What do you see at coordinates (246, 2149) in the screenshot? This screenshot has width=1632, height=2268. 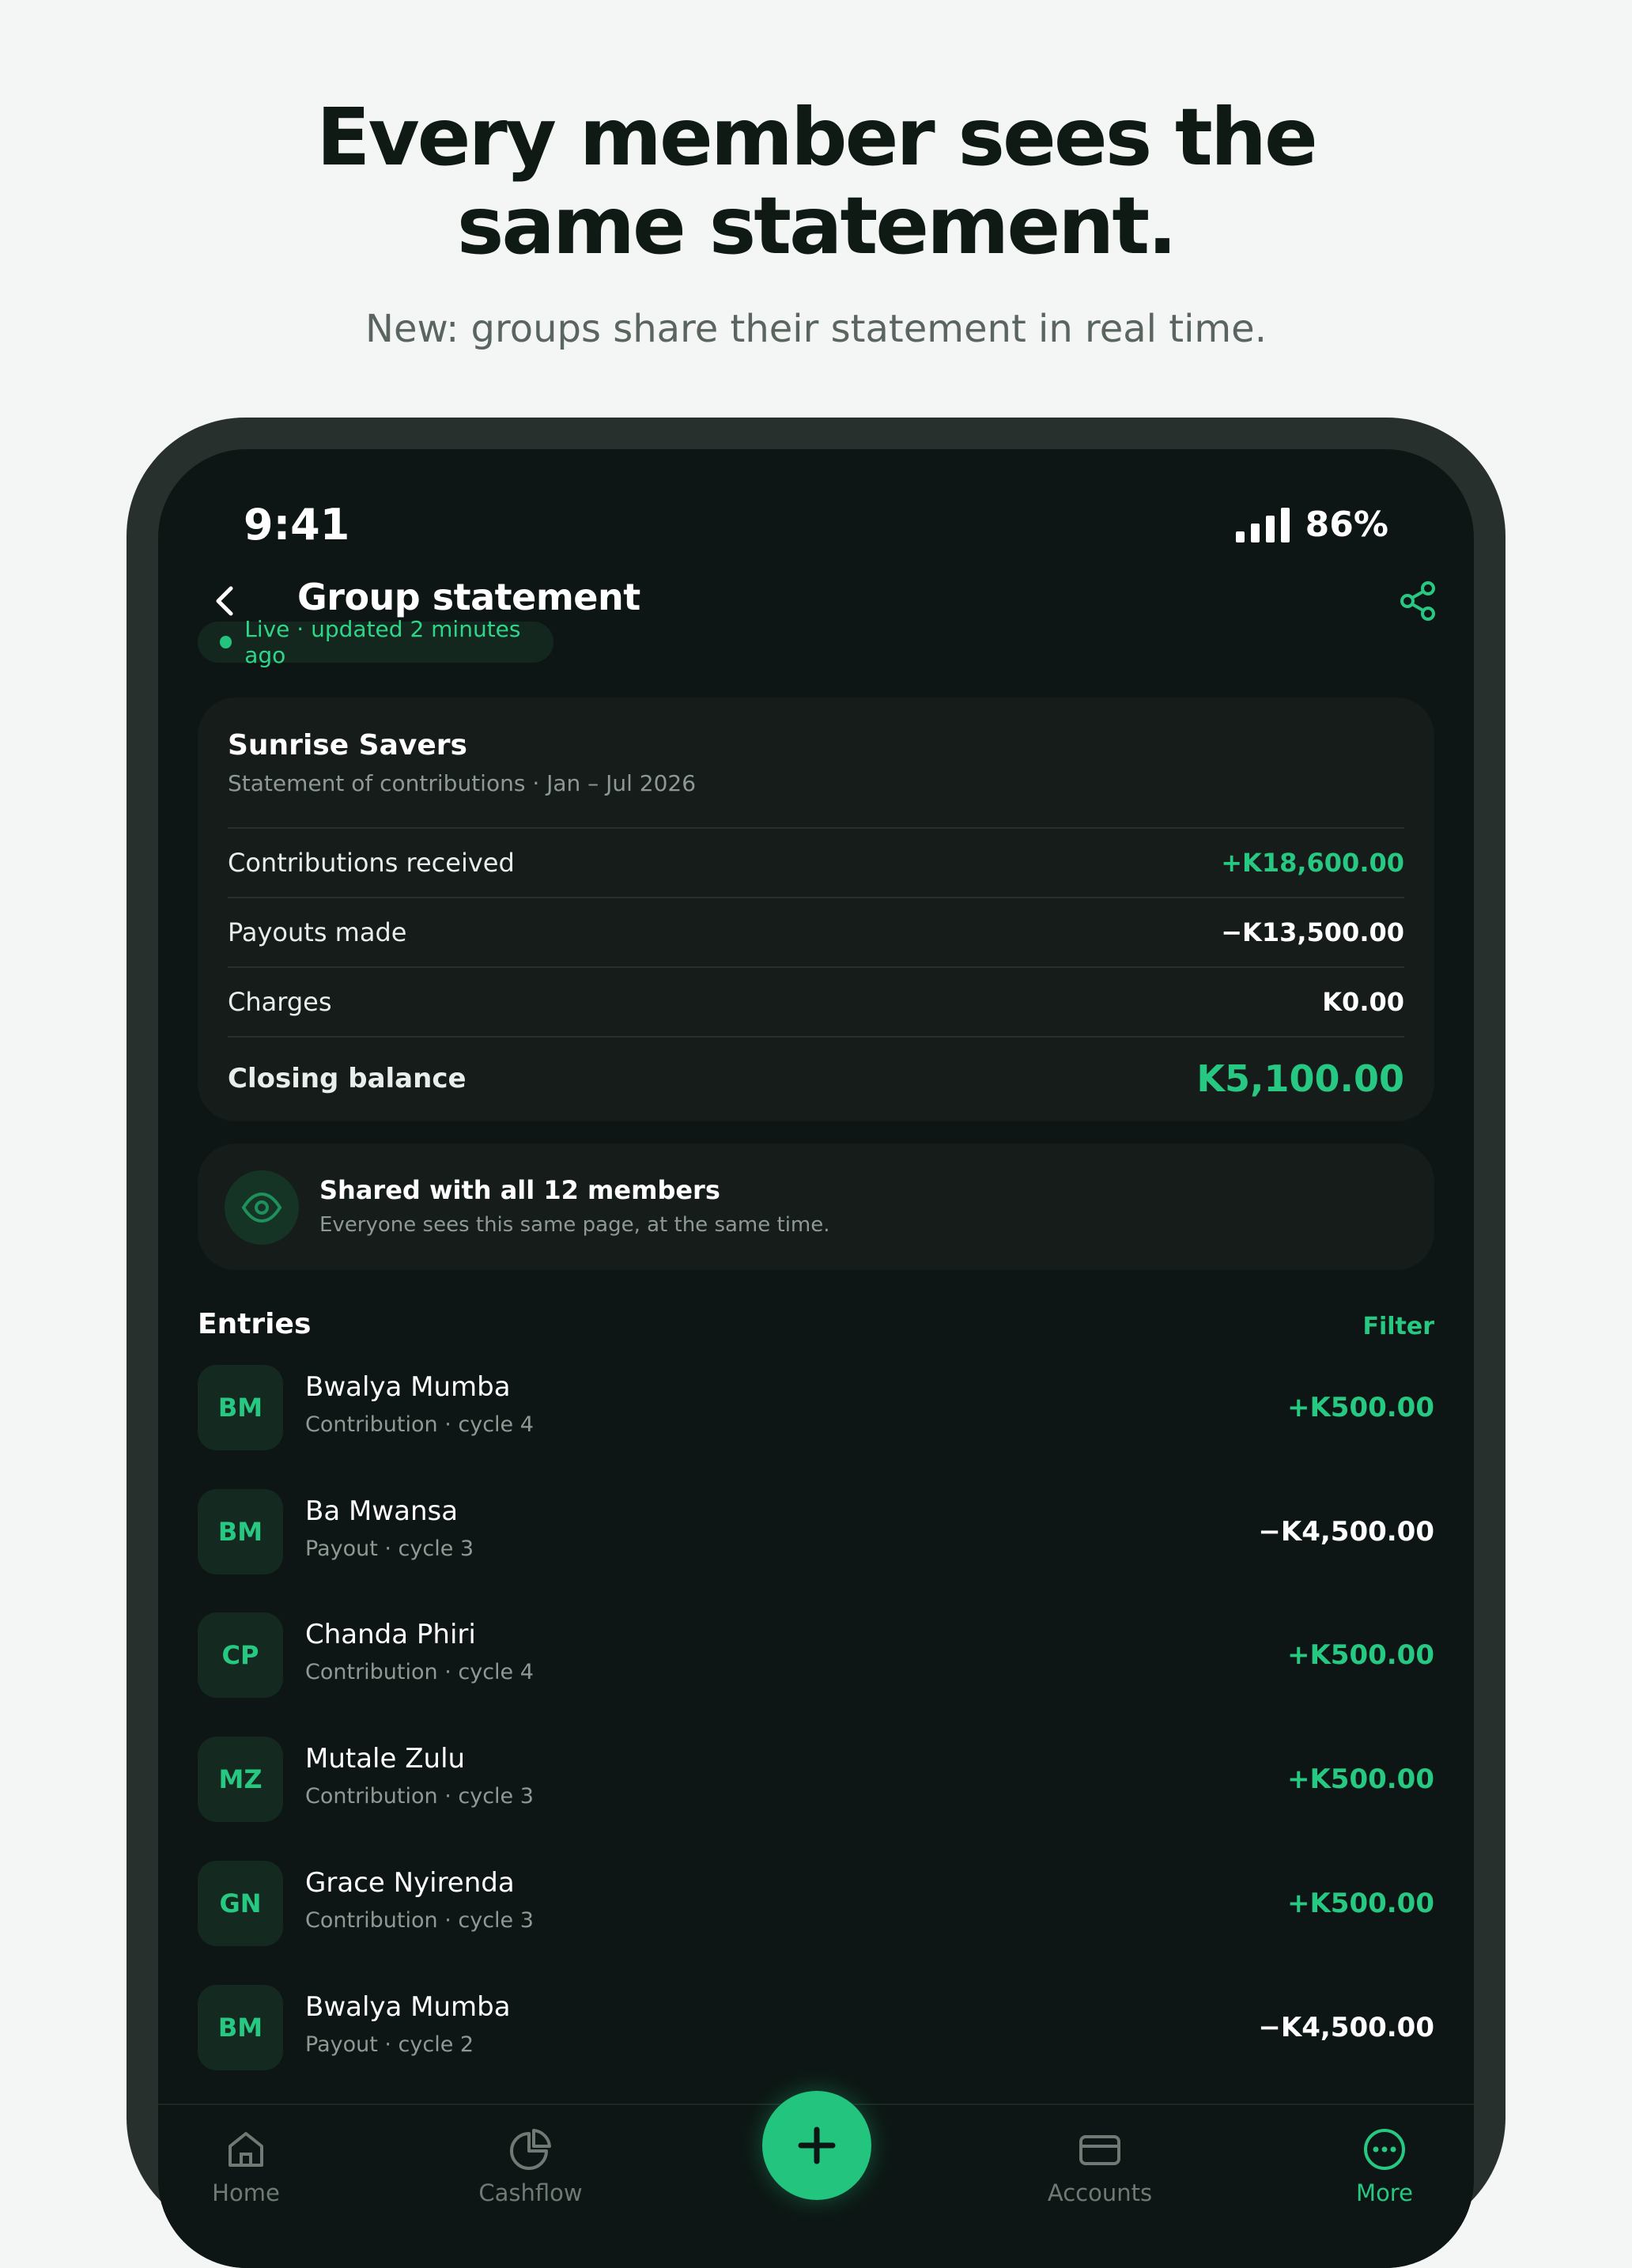 I see `home-icon` at bounding box center [246, 2149].